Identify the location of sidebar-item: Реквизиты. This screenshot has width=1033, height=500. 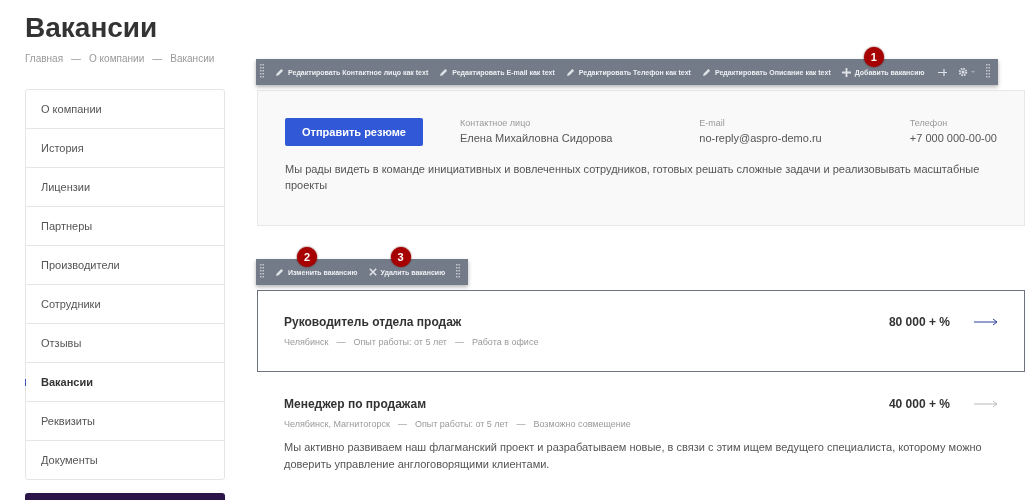
(125, 420).